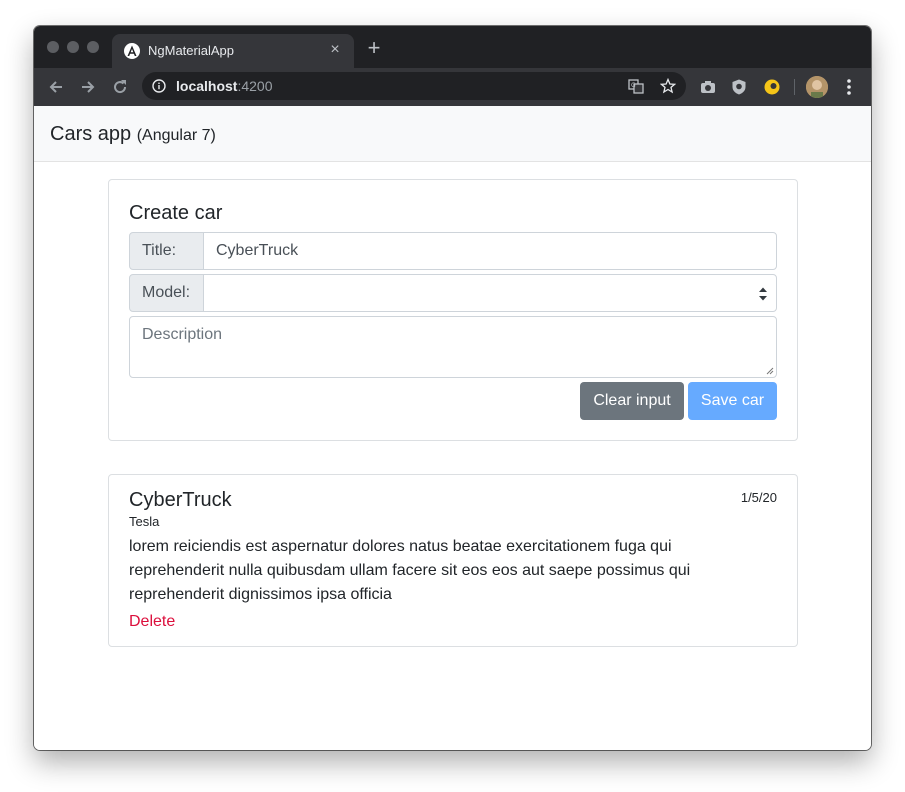  Describe the element at coordinates (182, 334) in the screenshot. I see `description-placeholder: Description` at that location.